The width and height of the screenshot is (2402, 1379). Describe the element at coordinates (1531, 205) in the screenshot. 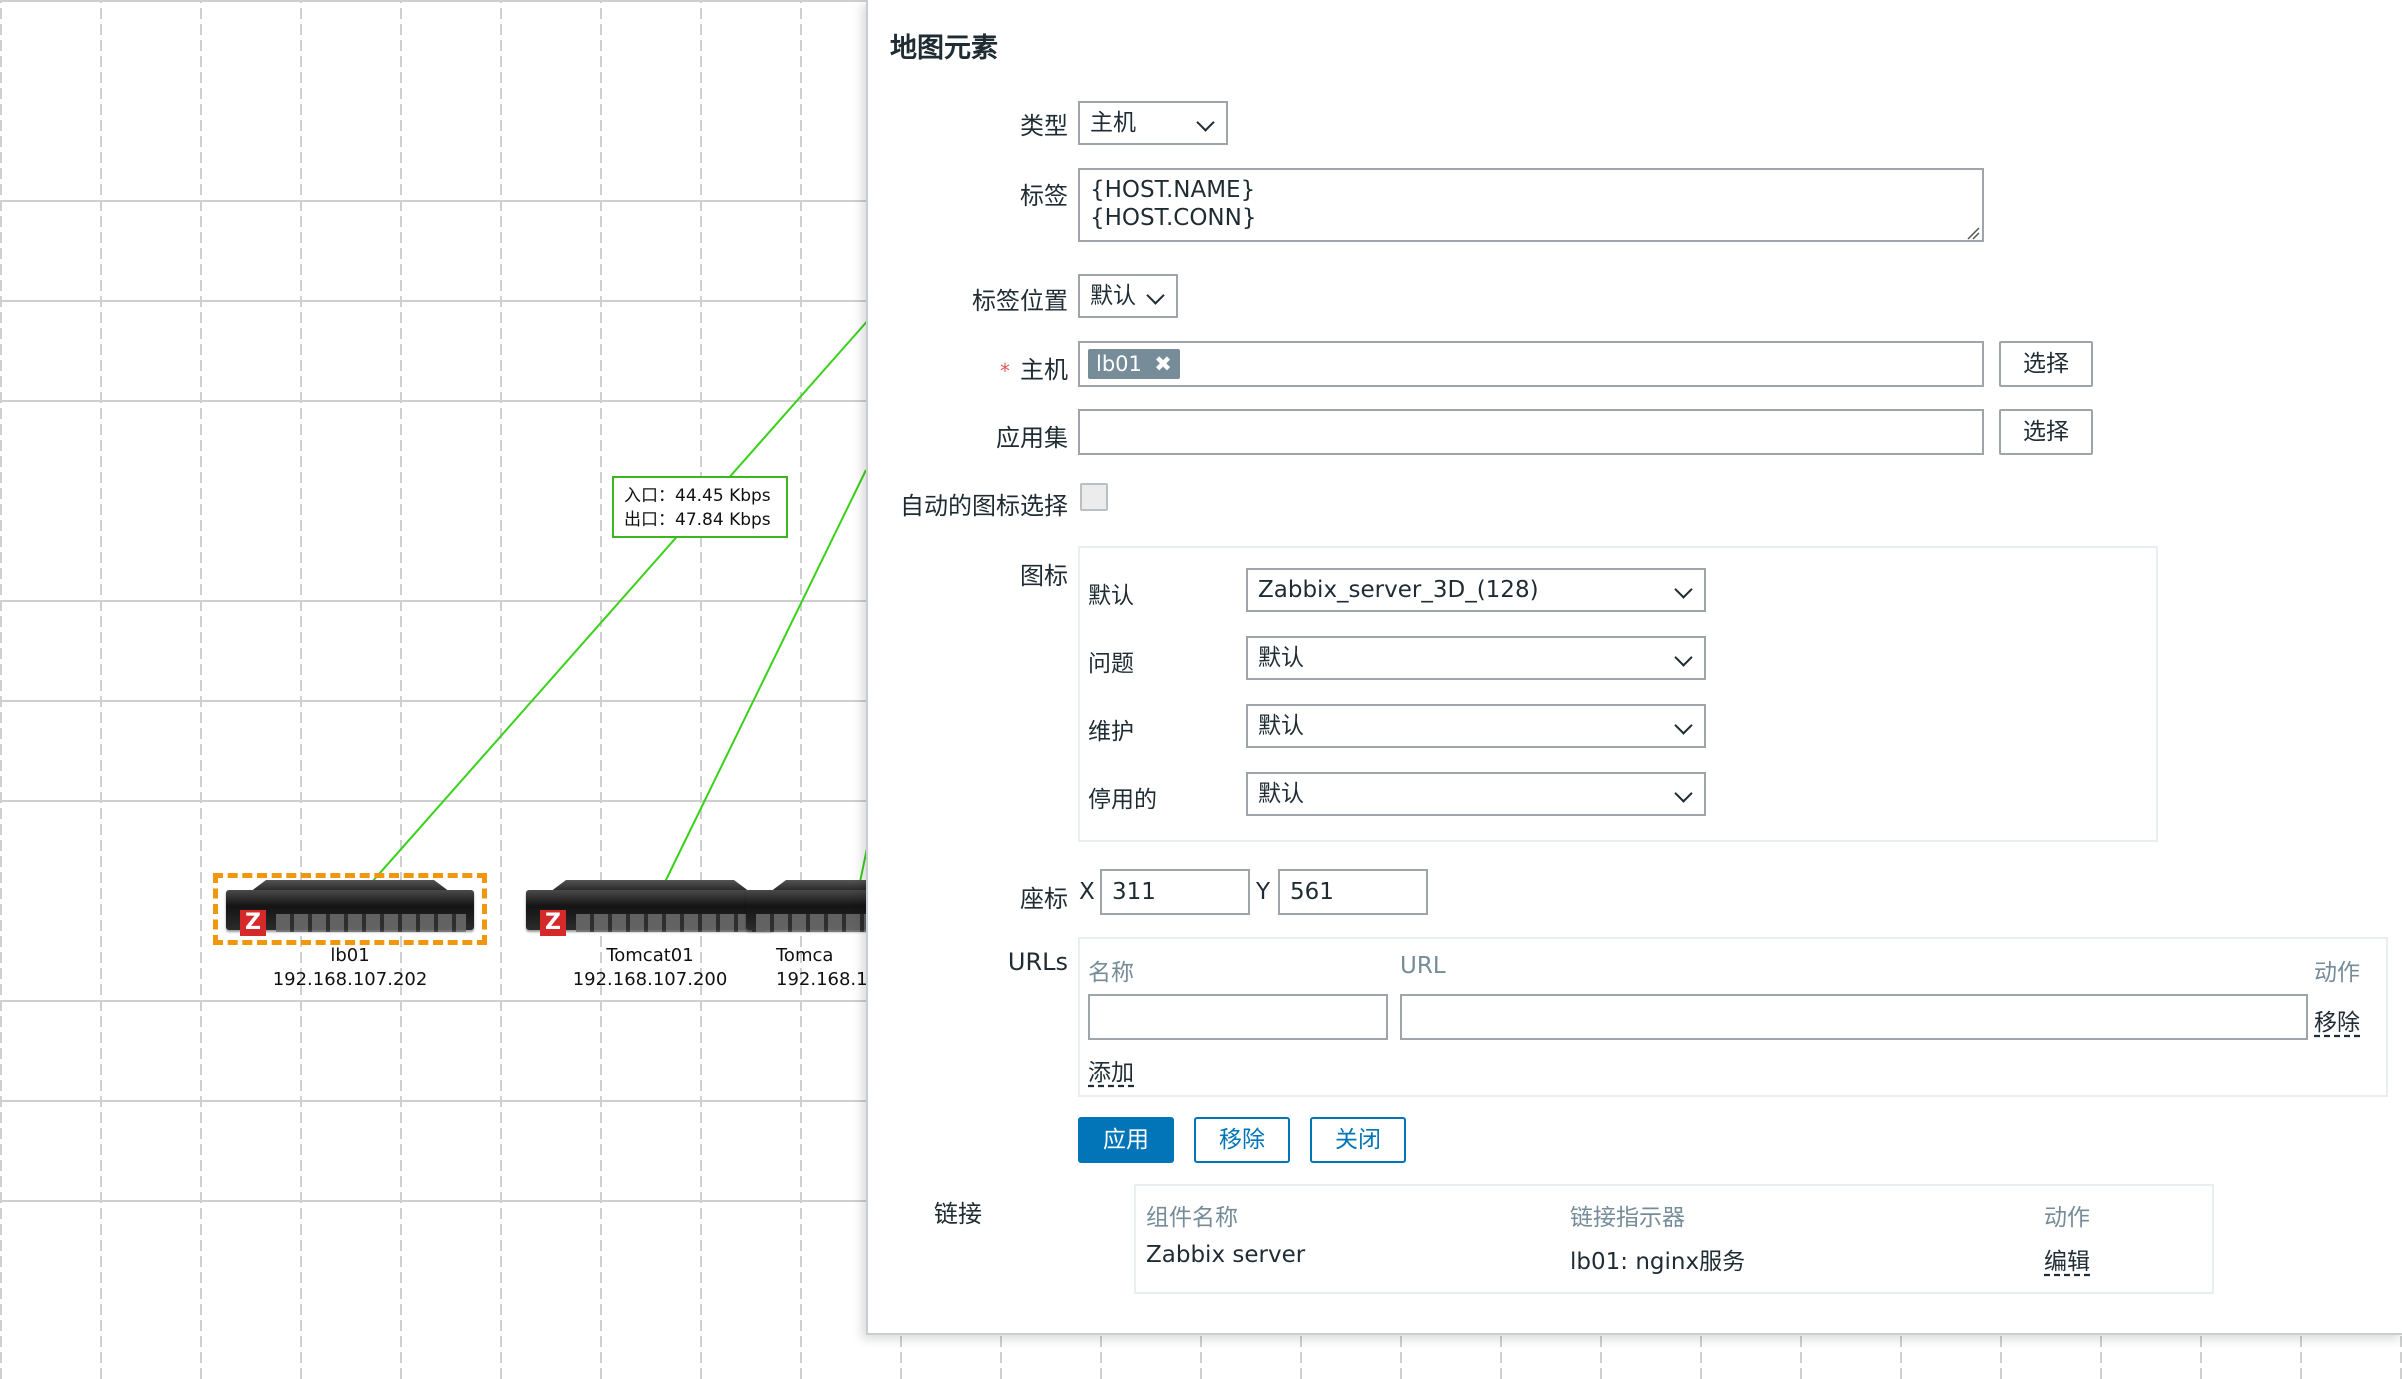

I see `label-textarea: {HOST.NAME} {HOST.CONN}` at that location.